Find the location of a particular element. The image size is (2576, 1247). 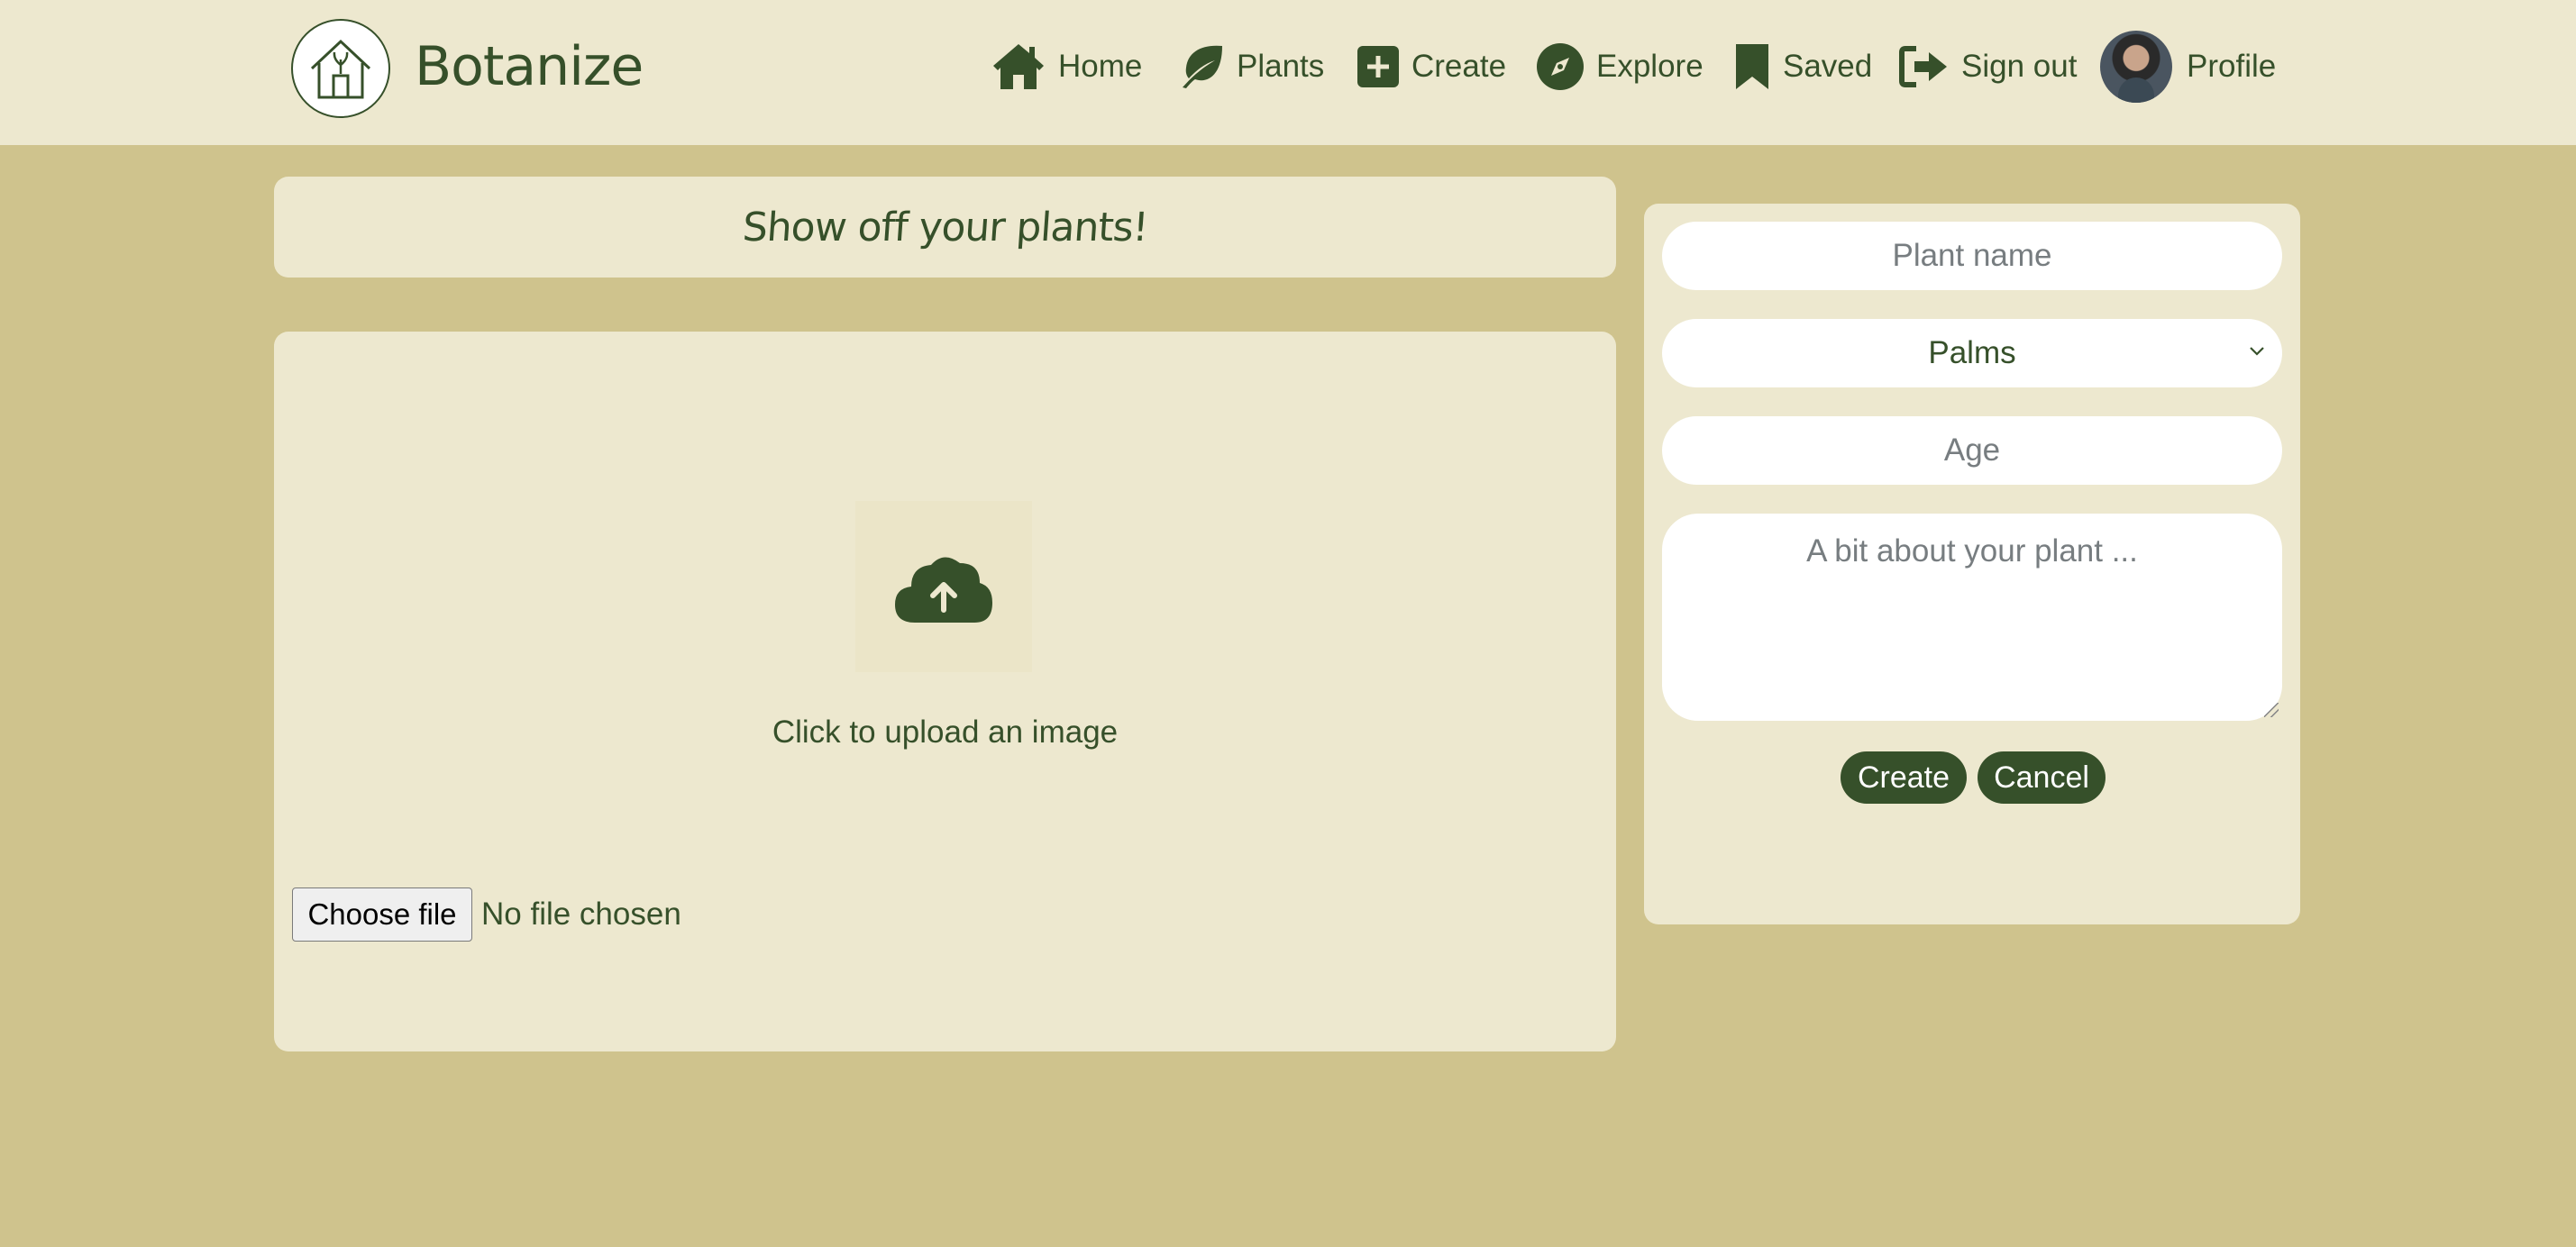

plant-type-select: Palms is located at coordinates (1972, 353).